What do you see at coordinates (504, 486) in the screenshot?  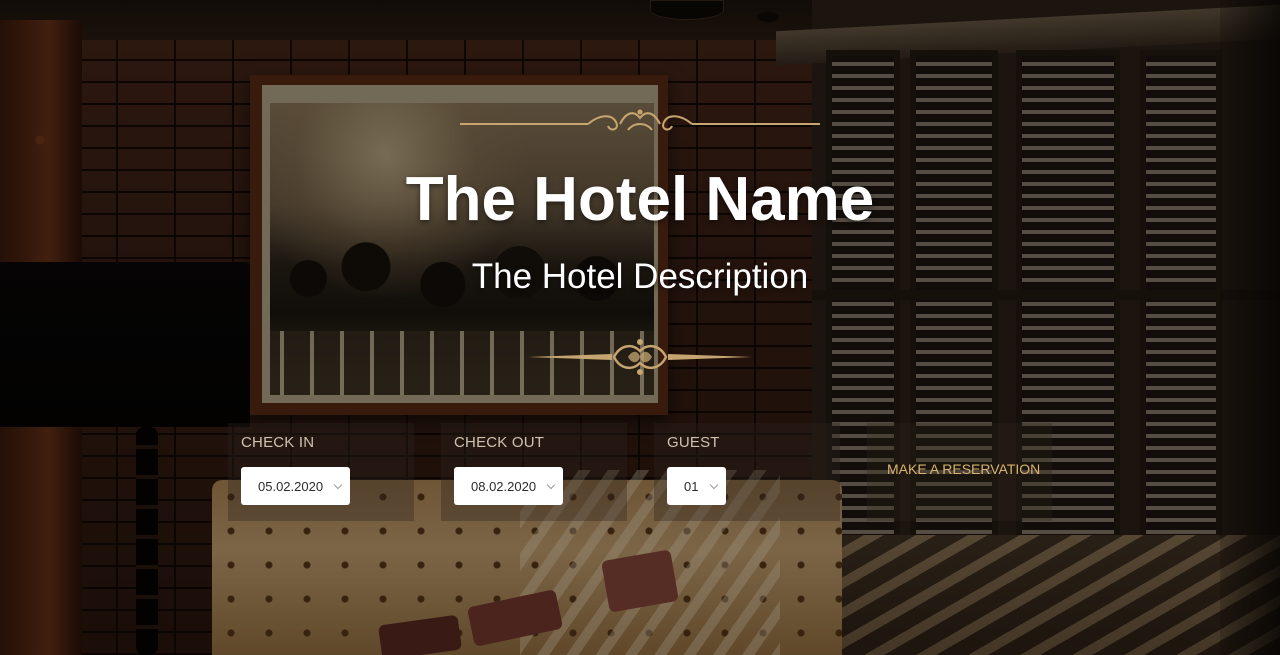 I see `check-out-value: 08.02.2020` at bounding box center [504, 486].